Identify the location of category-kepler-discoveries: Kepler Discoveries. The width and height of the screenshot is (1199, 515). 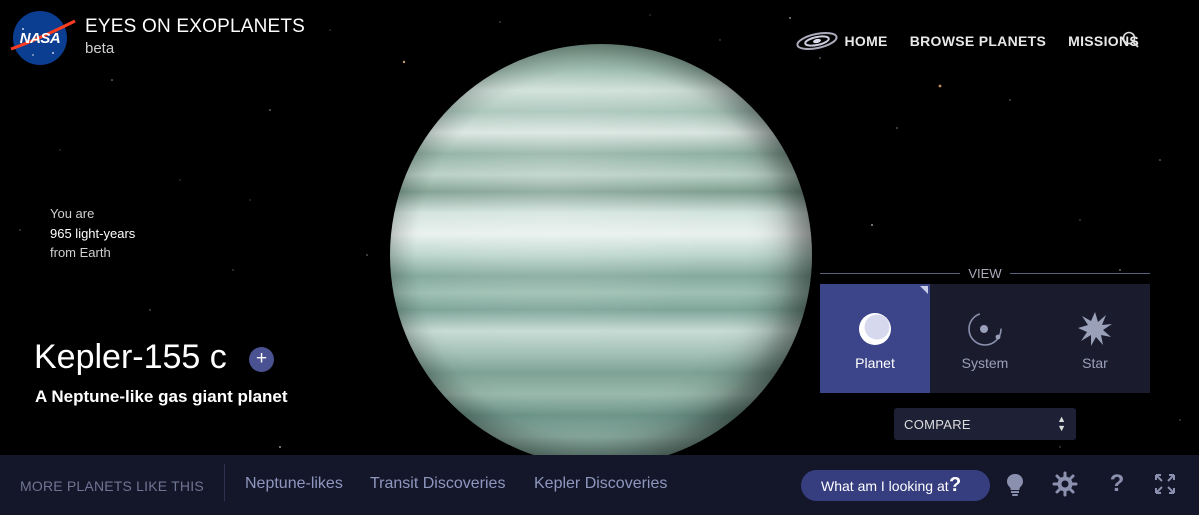
(600, 484).